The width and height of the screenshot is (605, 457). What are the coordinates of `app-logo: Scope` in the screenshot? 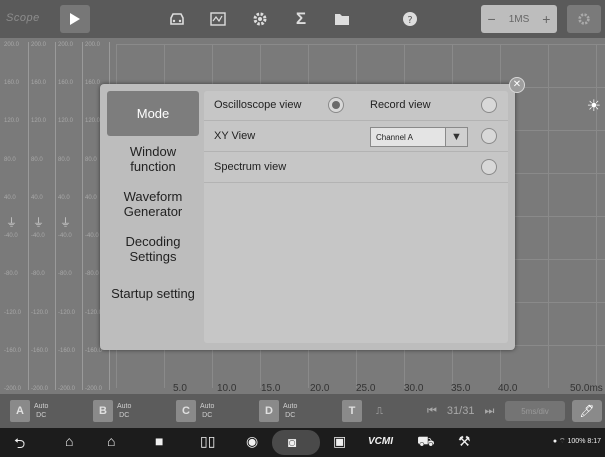 It's located at (23, 18).